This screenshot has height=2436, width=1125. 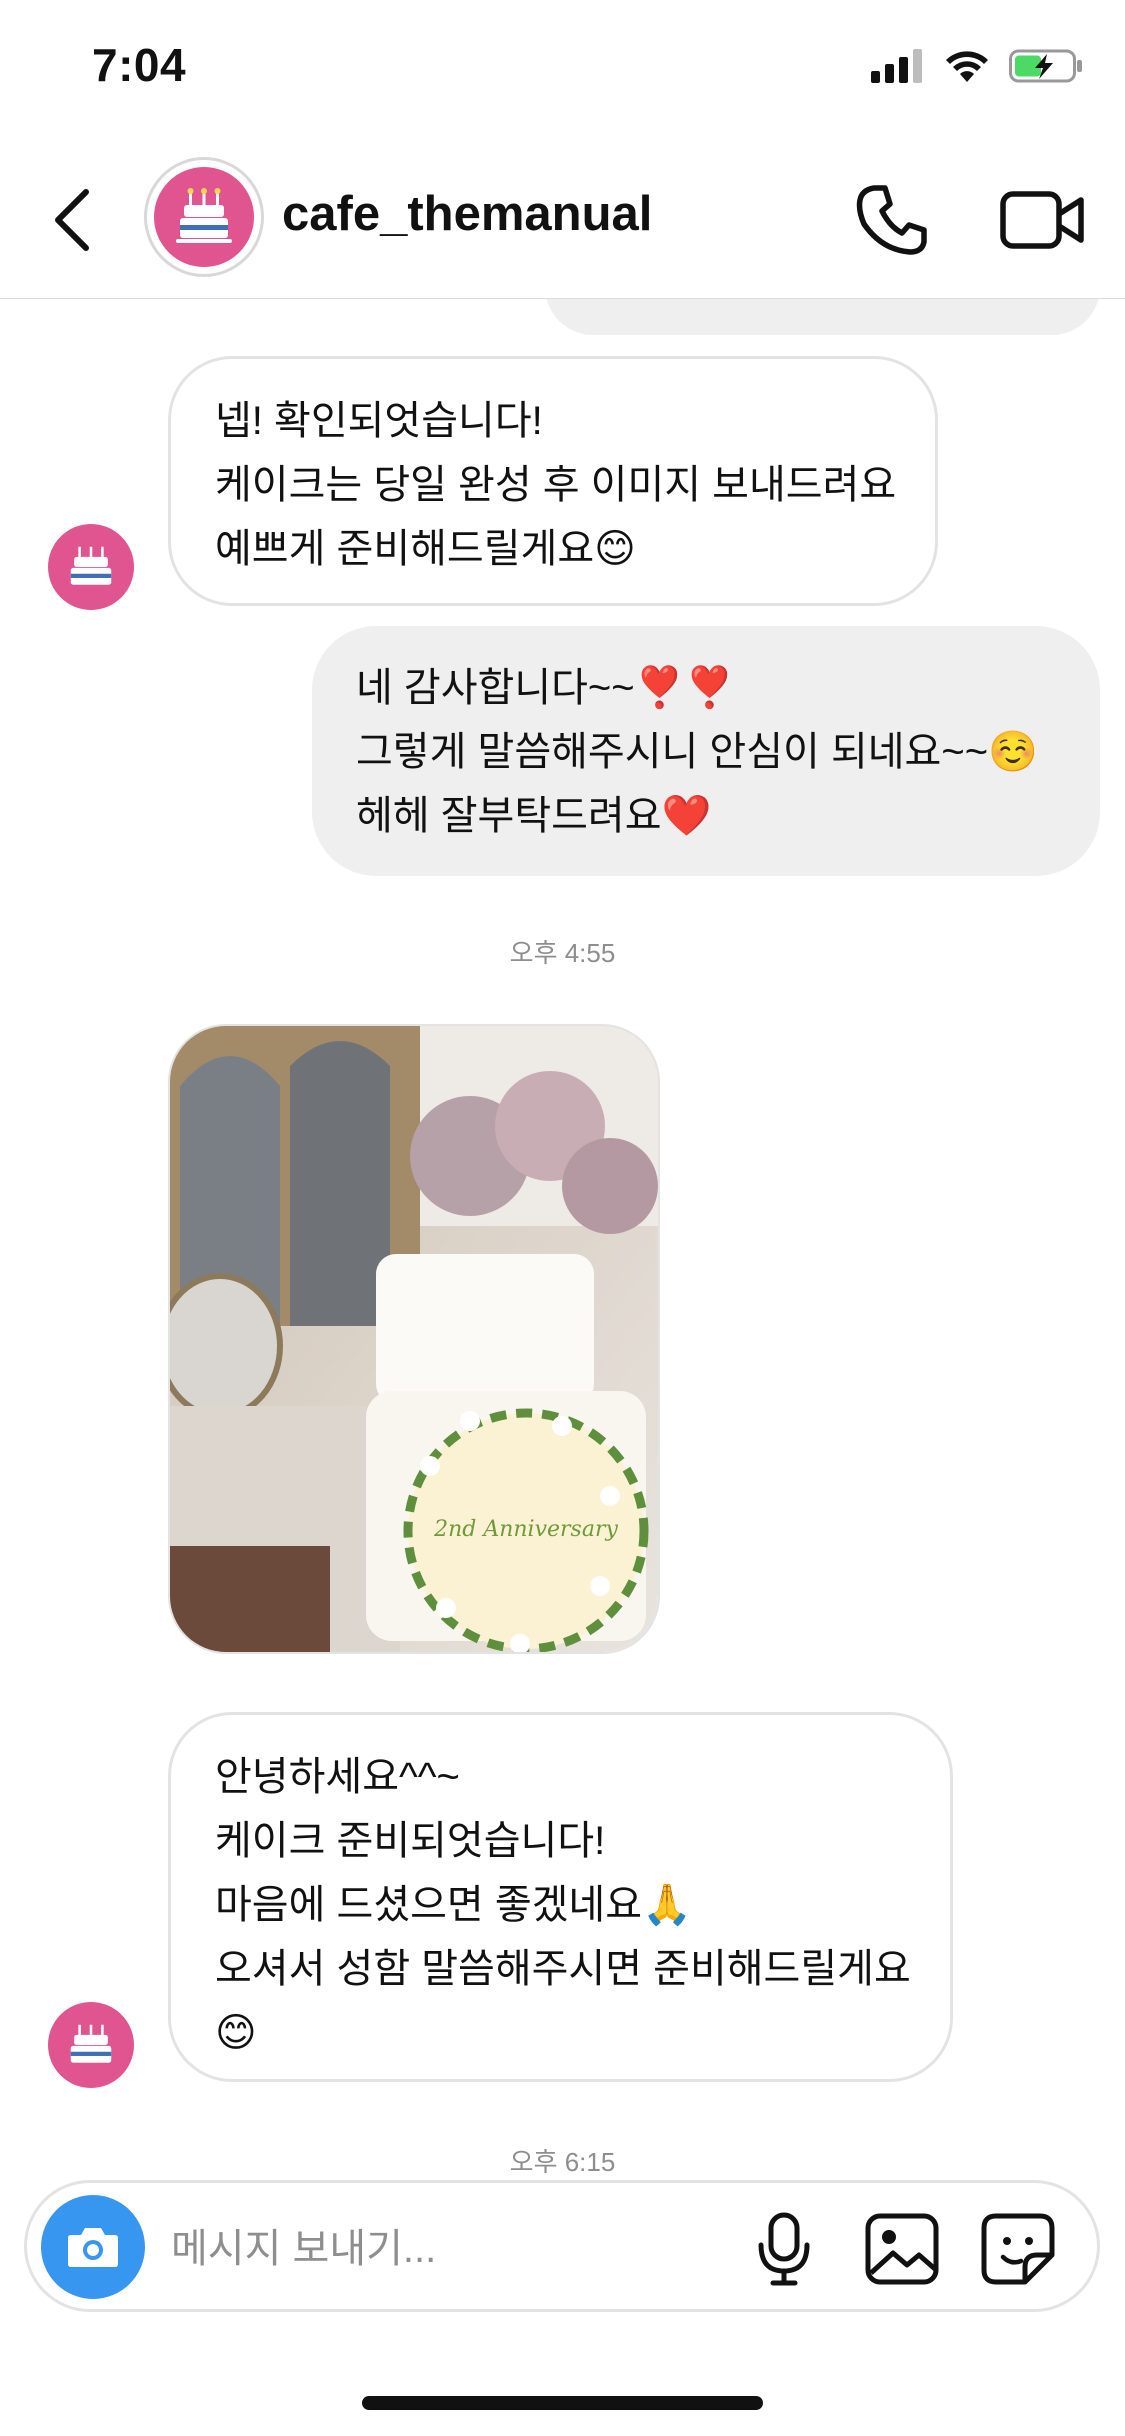 What do you see at coordinates (672, 752) in the screenshot?
I see `message-line: 그렇게 말씀해주시니 안심이 되네요~~` at bounding box center [672, 752].